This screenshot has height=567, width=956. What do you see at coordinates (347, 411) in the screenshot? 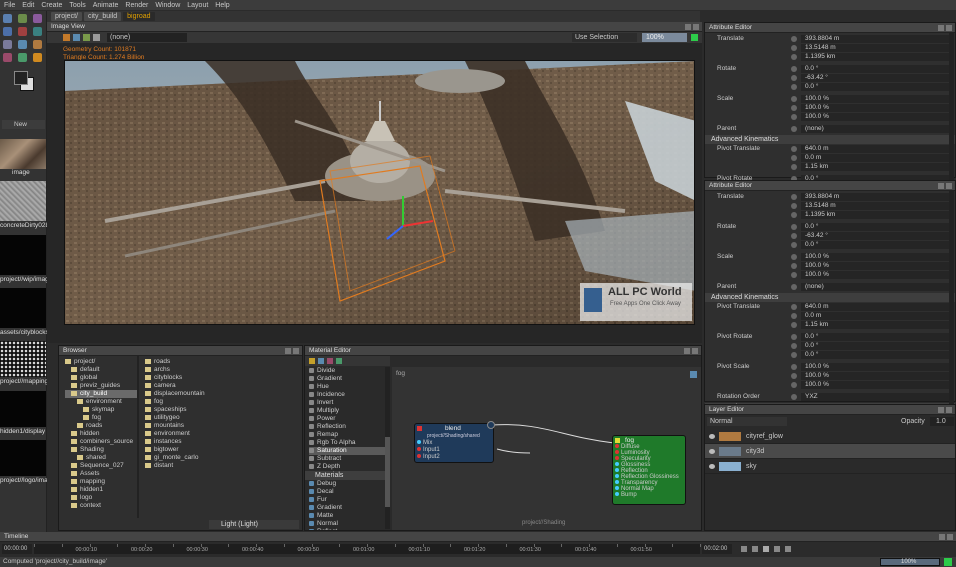
I see `material-node-item: Multiply` at bounding box center [347, 411].